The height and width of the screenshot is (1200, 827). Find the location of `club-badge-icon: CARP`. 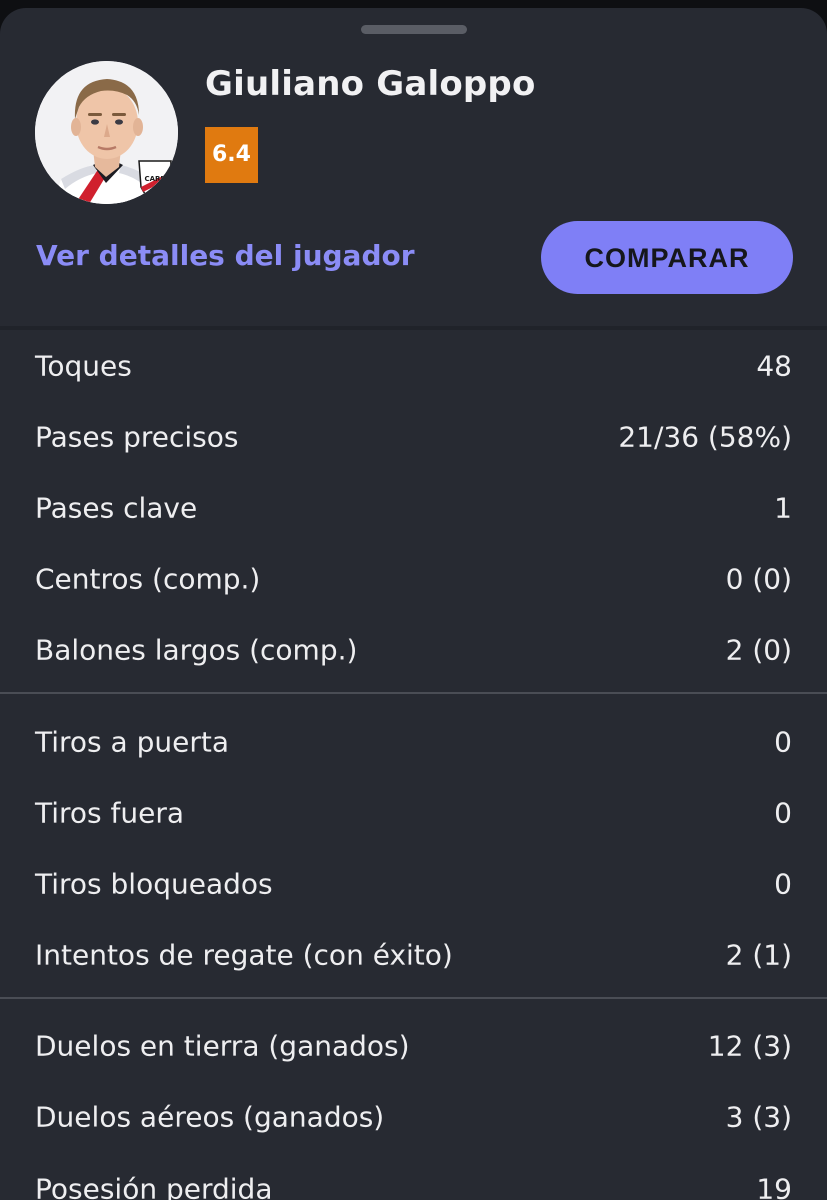

club-badge-icon: CARP is located at coordinates (155, 182).